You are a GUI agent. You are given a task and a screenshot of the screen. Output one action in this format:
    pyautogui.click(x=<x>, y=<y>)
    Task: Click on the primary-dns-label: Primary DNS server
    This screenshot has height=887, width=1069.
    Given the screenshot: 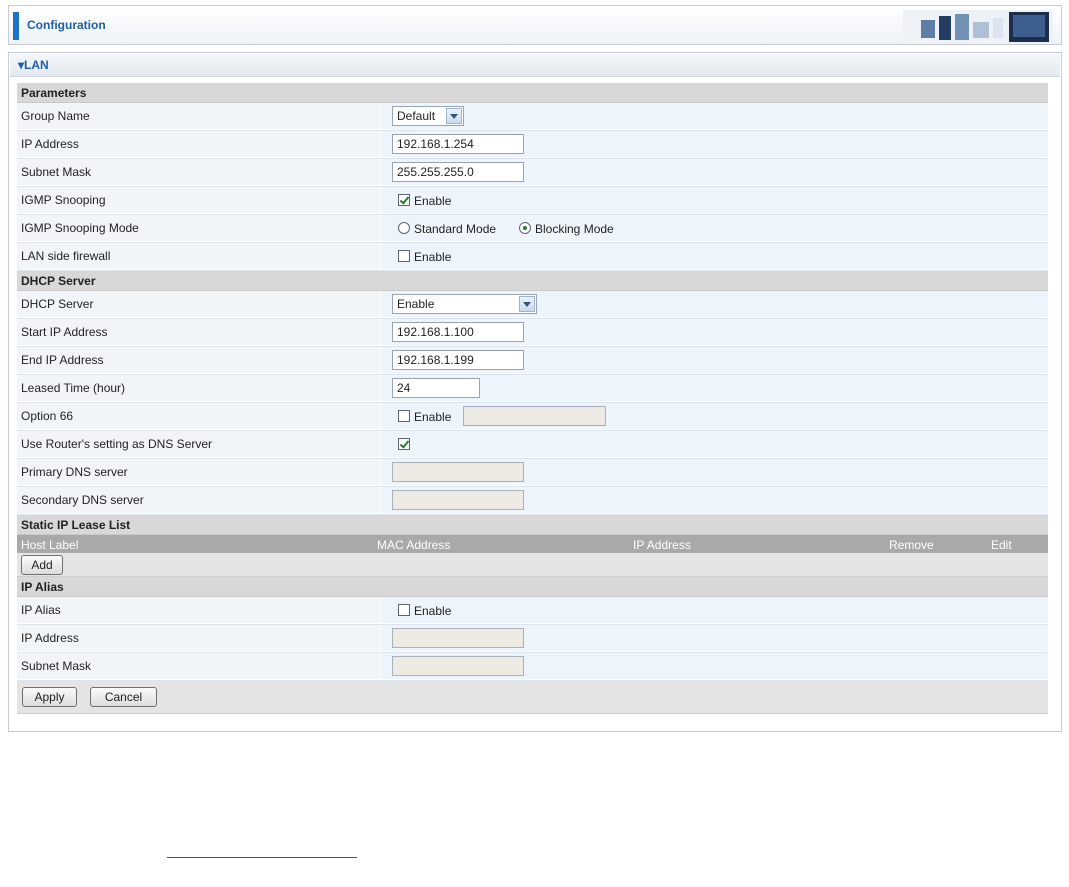 What is the action you would take?
    pyautogui.click(x=74, y=472)
    